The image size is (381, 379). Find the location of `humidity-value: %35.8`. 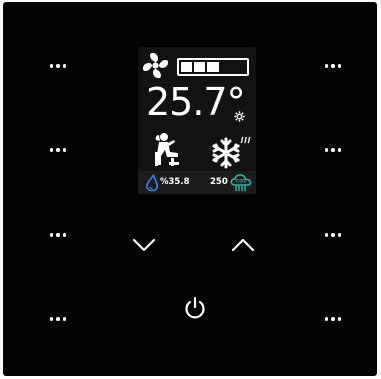

humidity-value: %35.8 is located at coordinates (175, 182).